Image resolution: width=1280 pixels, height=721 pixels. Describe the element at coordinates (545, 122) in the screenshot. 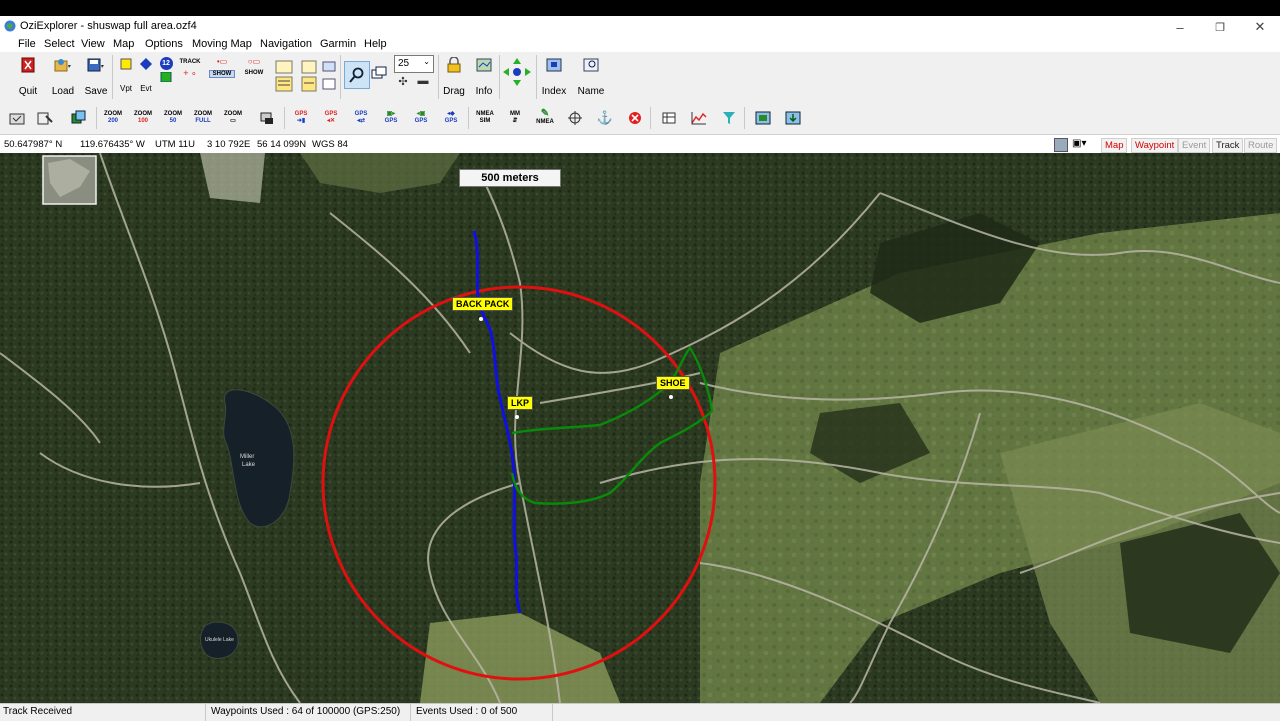

I see `nmea-label: NMEA` at that location.